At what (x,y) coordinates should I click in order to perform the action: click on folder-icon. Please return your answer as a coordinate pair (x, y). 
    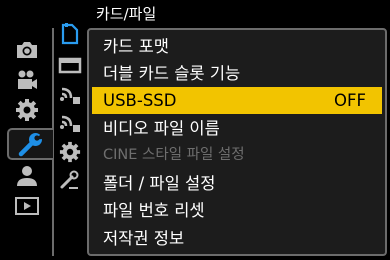
    Looking at the image, I should click on (70, 65).